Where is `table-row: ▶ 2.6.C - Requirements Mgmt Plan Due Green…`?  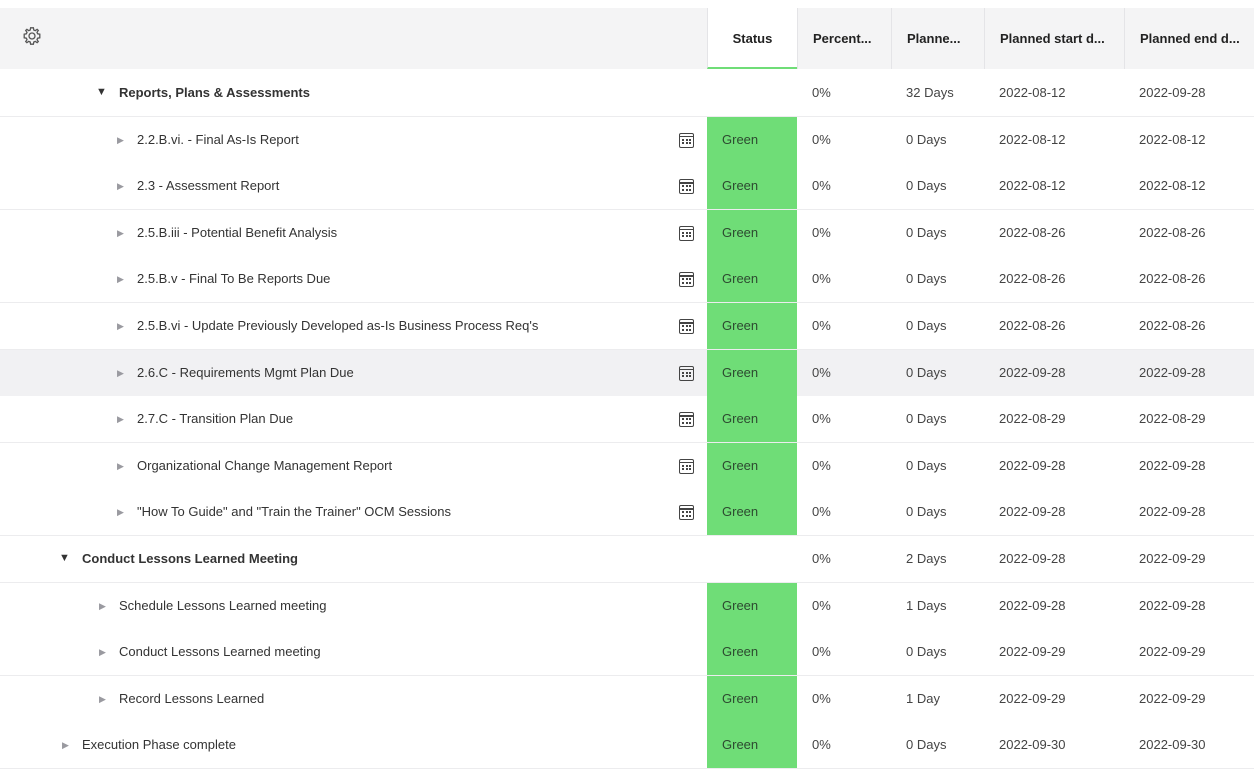 table-row: ▶ 2.6.C - Requirements Mgmt Plan Due Green… is located at coordinates (627, 373).